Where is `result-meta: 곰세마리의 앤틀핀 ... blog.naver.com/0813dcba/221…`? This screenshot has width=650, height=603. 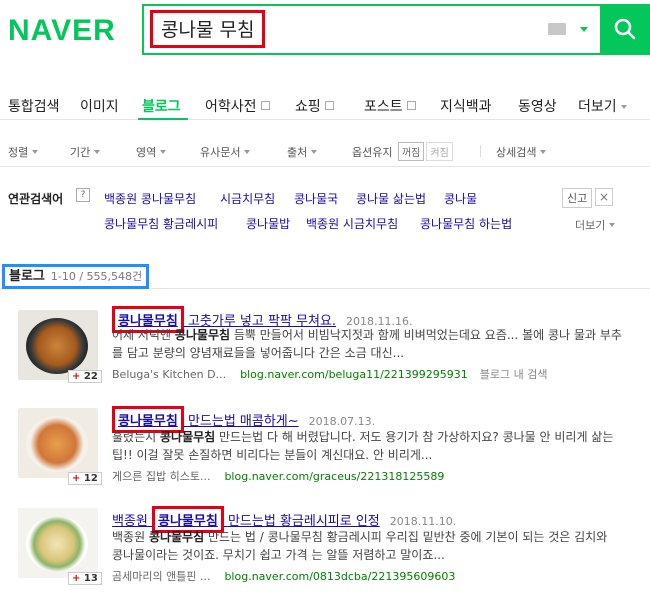
result-meta: 곰세마리의 앤틀핀 ... blog.naver.com/0813dcba/221… is located at coordinates (283, 576).